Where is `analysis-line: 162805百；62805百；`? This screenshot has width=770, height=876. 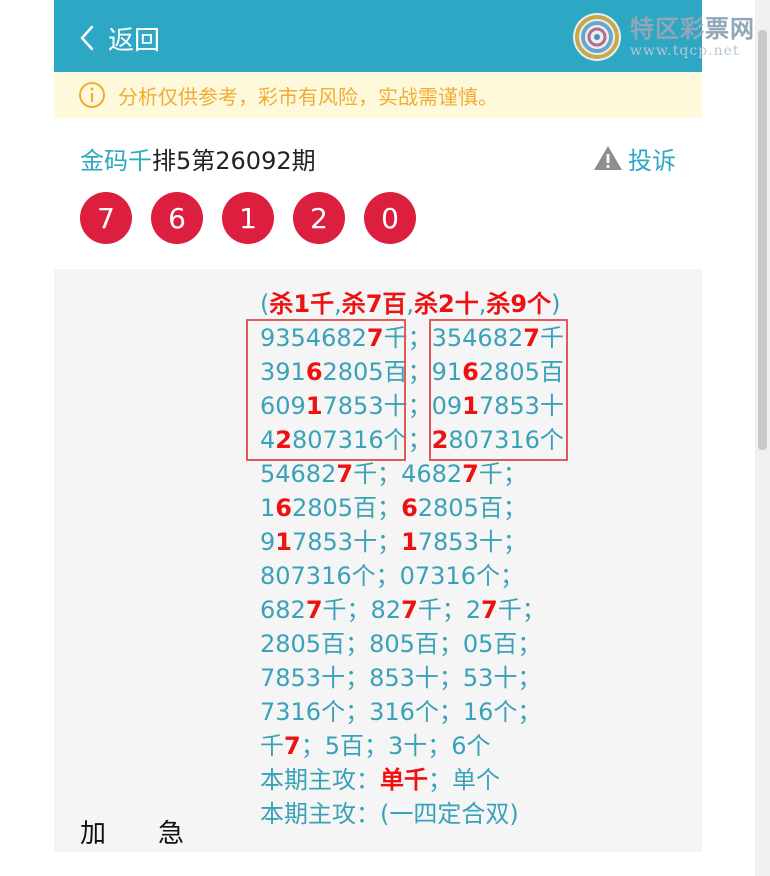
analysis-line: 162805百；62805百； is located at coordinates (412, 508).